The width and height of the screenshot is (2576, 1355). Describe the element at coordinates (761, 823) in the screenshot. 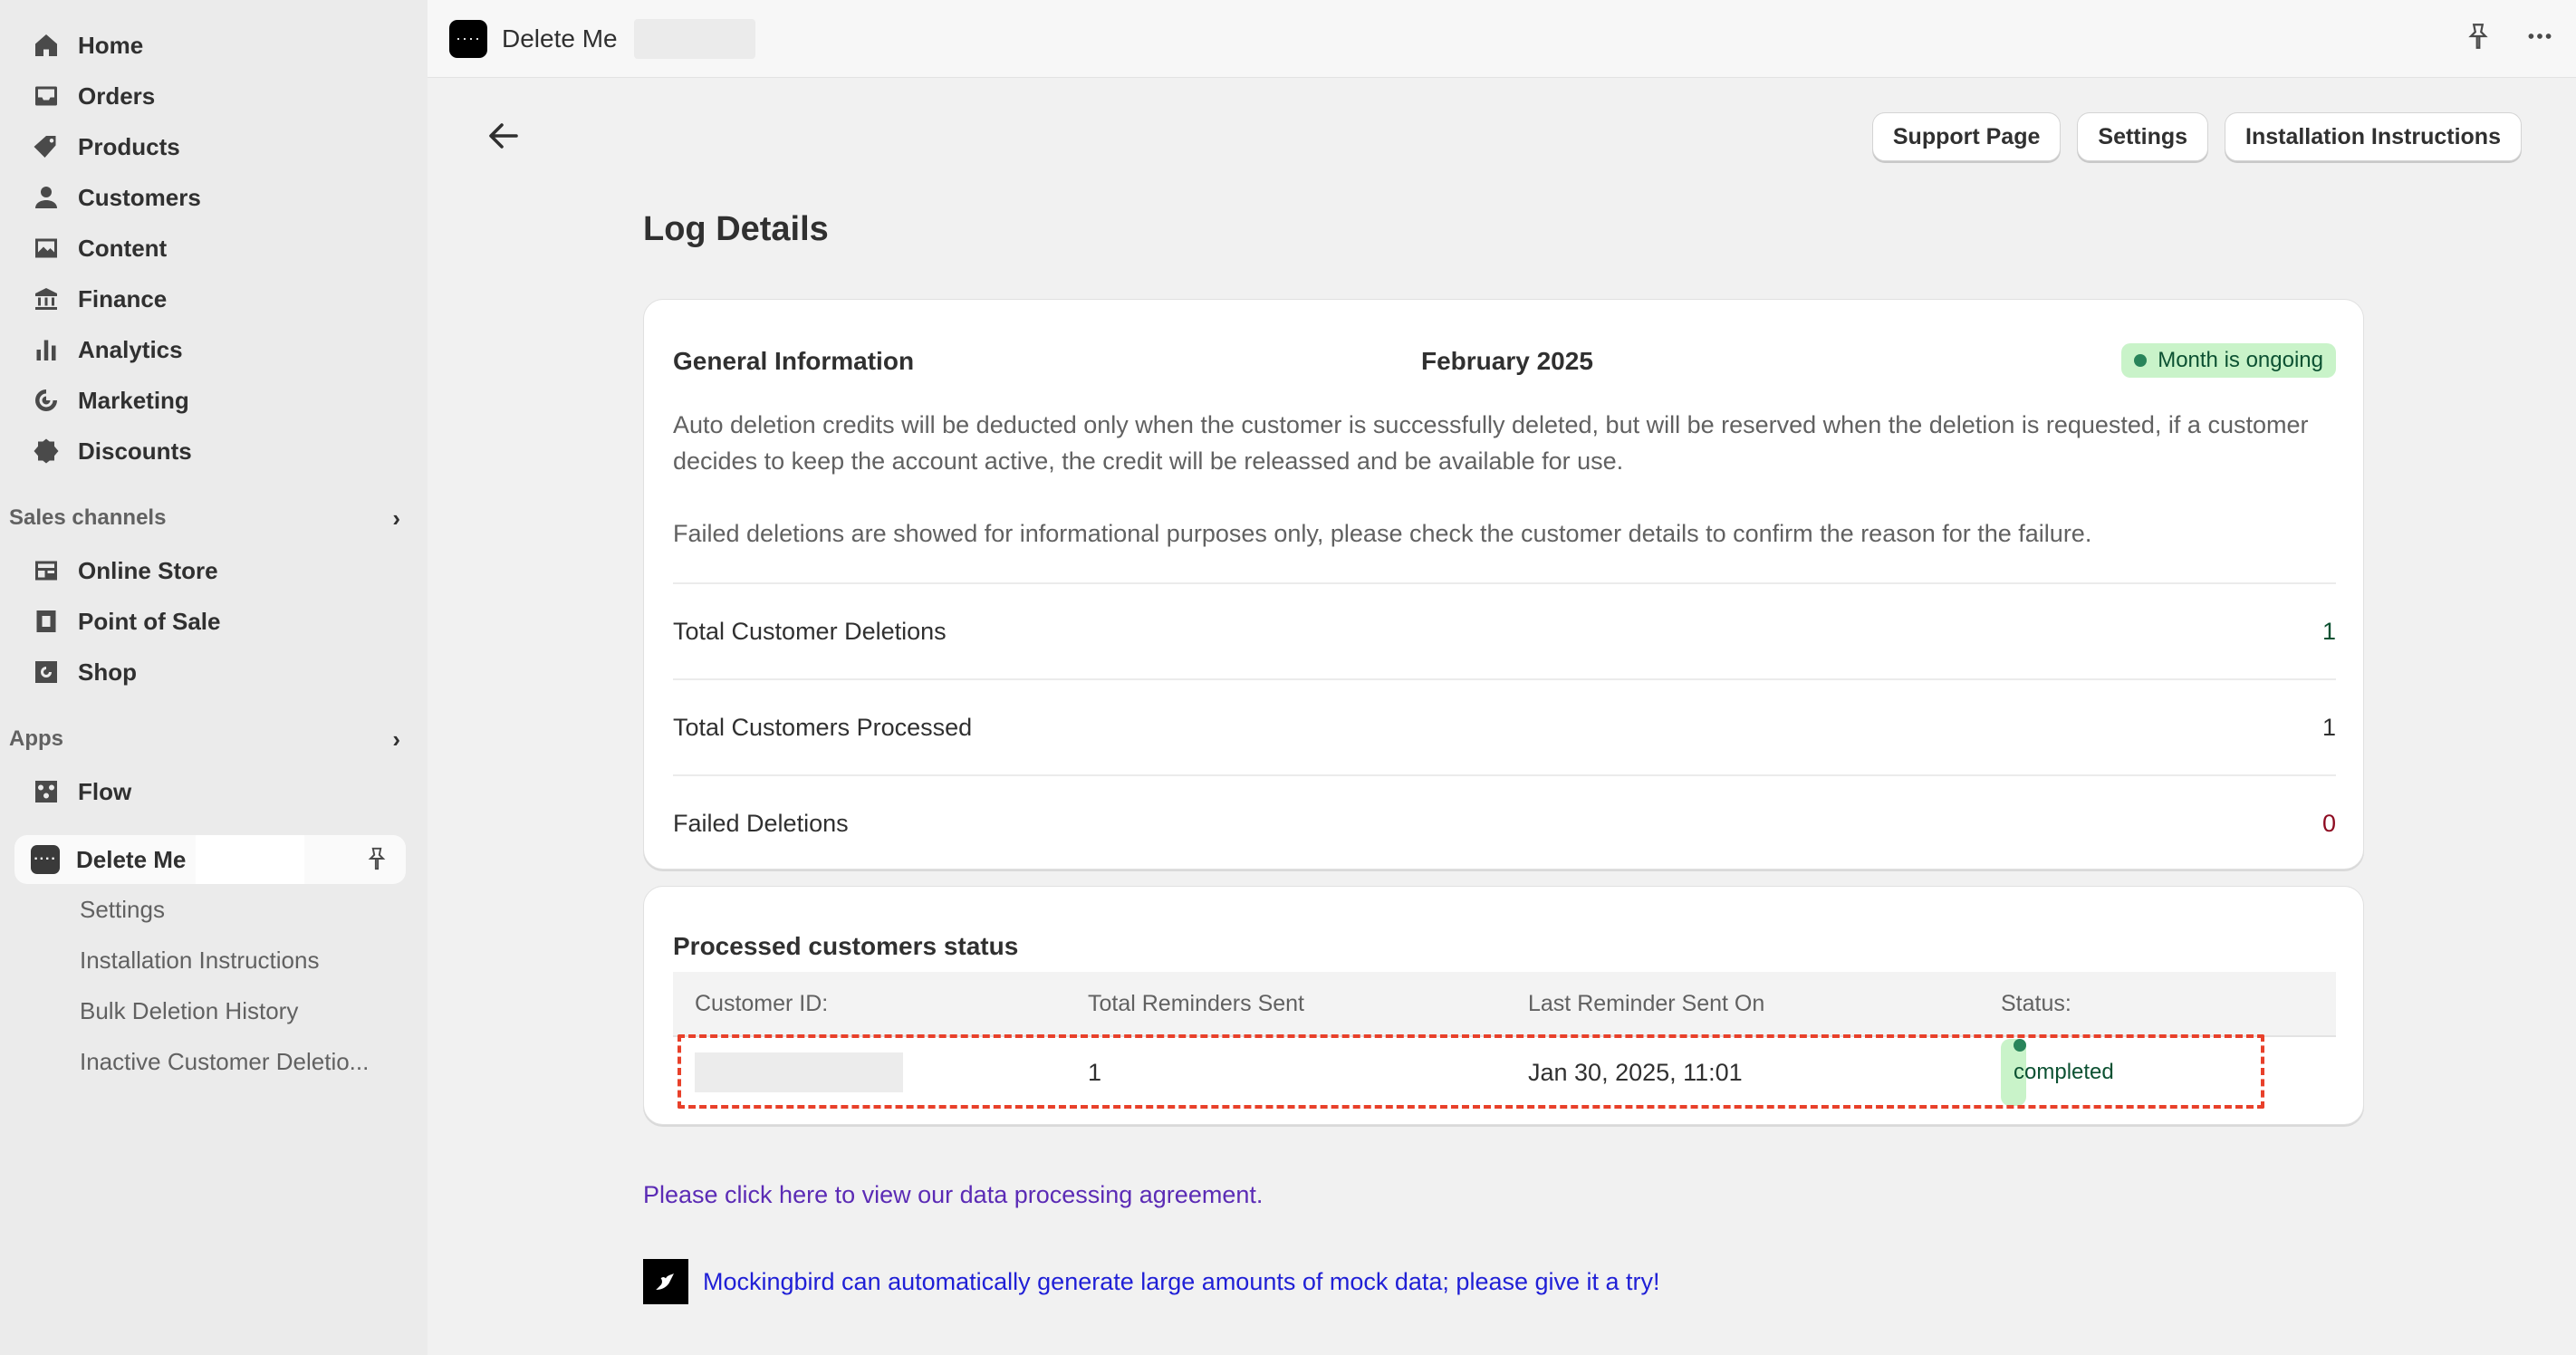

I see `stat-label: Failed Deletions` at that location.